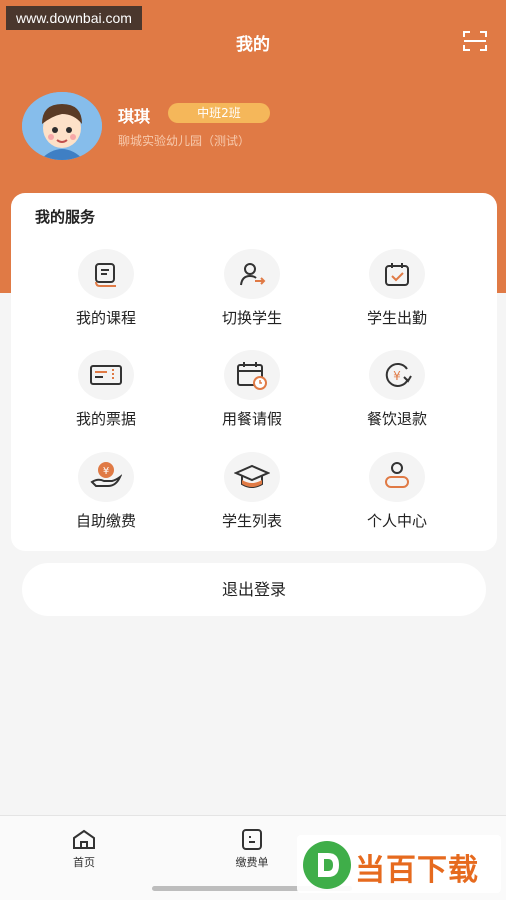 The width and height of the screenshot is (506, 900). I want to click on book-icon, so click(106, 274).